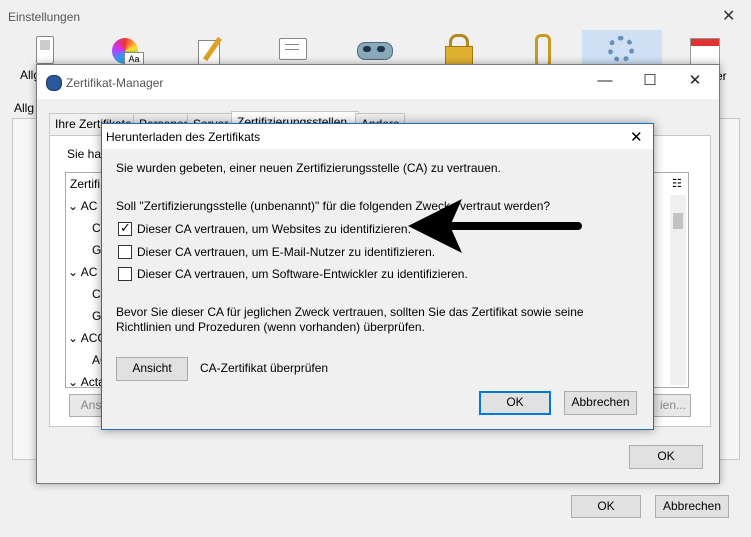 This screenshot has width=751, height=537. Describe the element at coordinates (692, 506) in the screenshot. I see `einstellungen-cancel-button: Abbrechen` at that location.